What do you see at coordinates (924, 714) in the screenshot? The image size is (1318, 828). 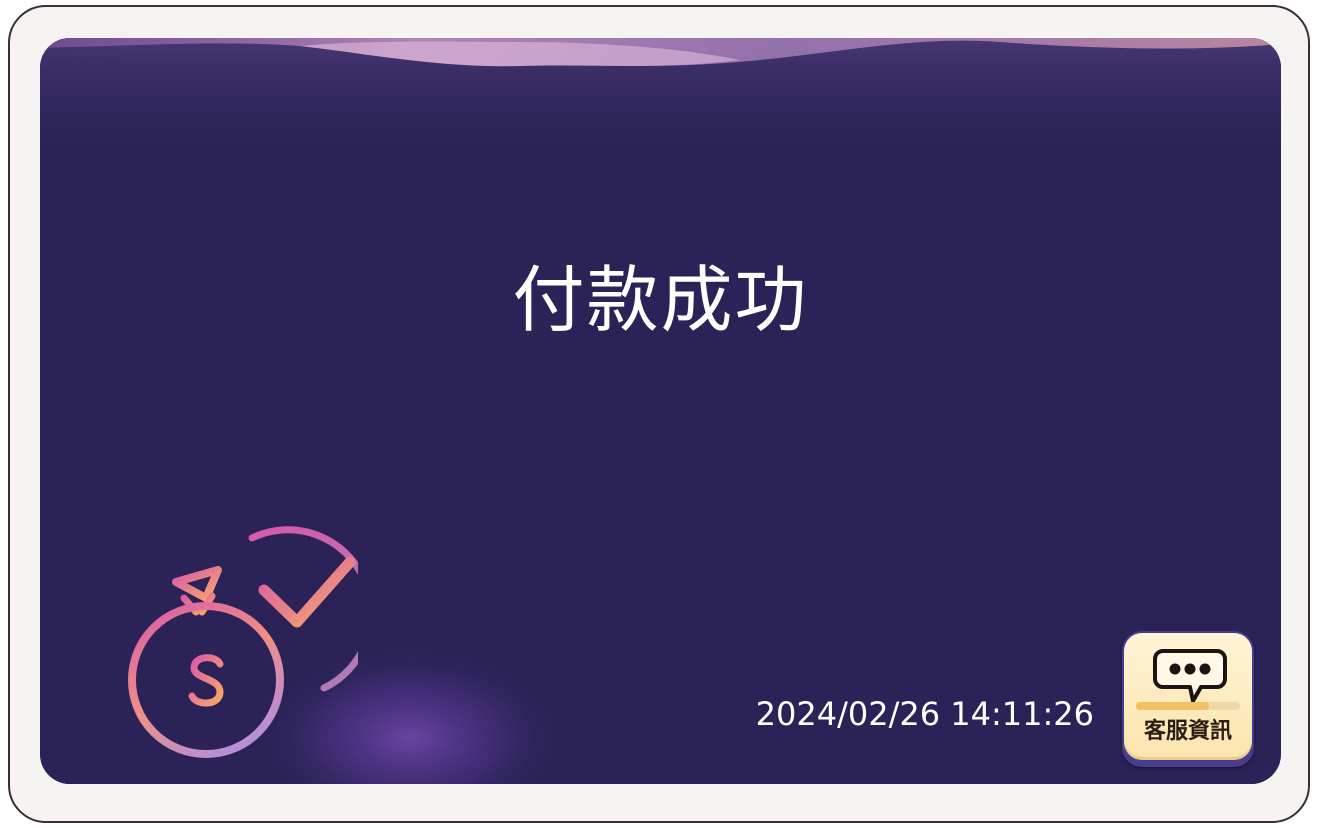 I see `payment-timestamp: 2024/02/26 14:11:26` at bounding box center [924, 714].